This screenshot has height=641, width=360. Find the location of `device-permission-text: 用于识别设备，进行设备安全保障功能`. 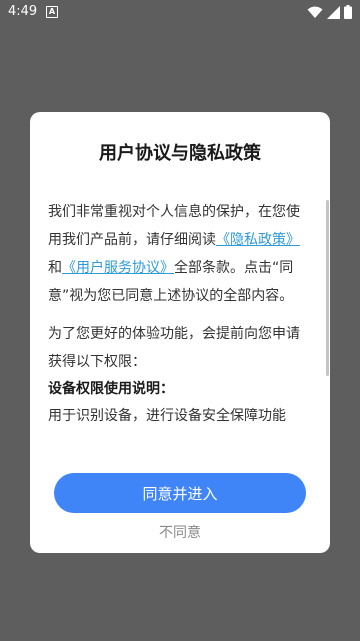

device-permission-text: 用于识别设备，进行设备安全保障功能 is located at coordinates (167, 416).